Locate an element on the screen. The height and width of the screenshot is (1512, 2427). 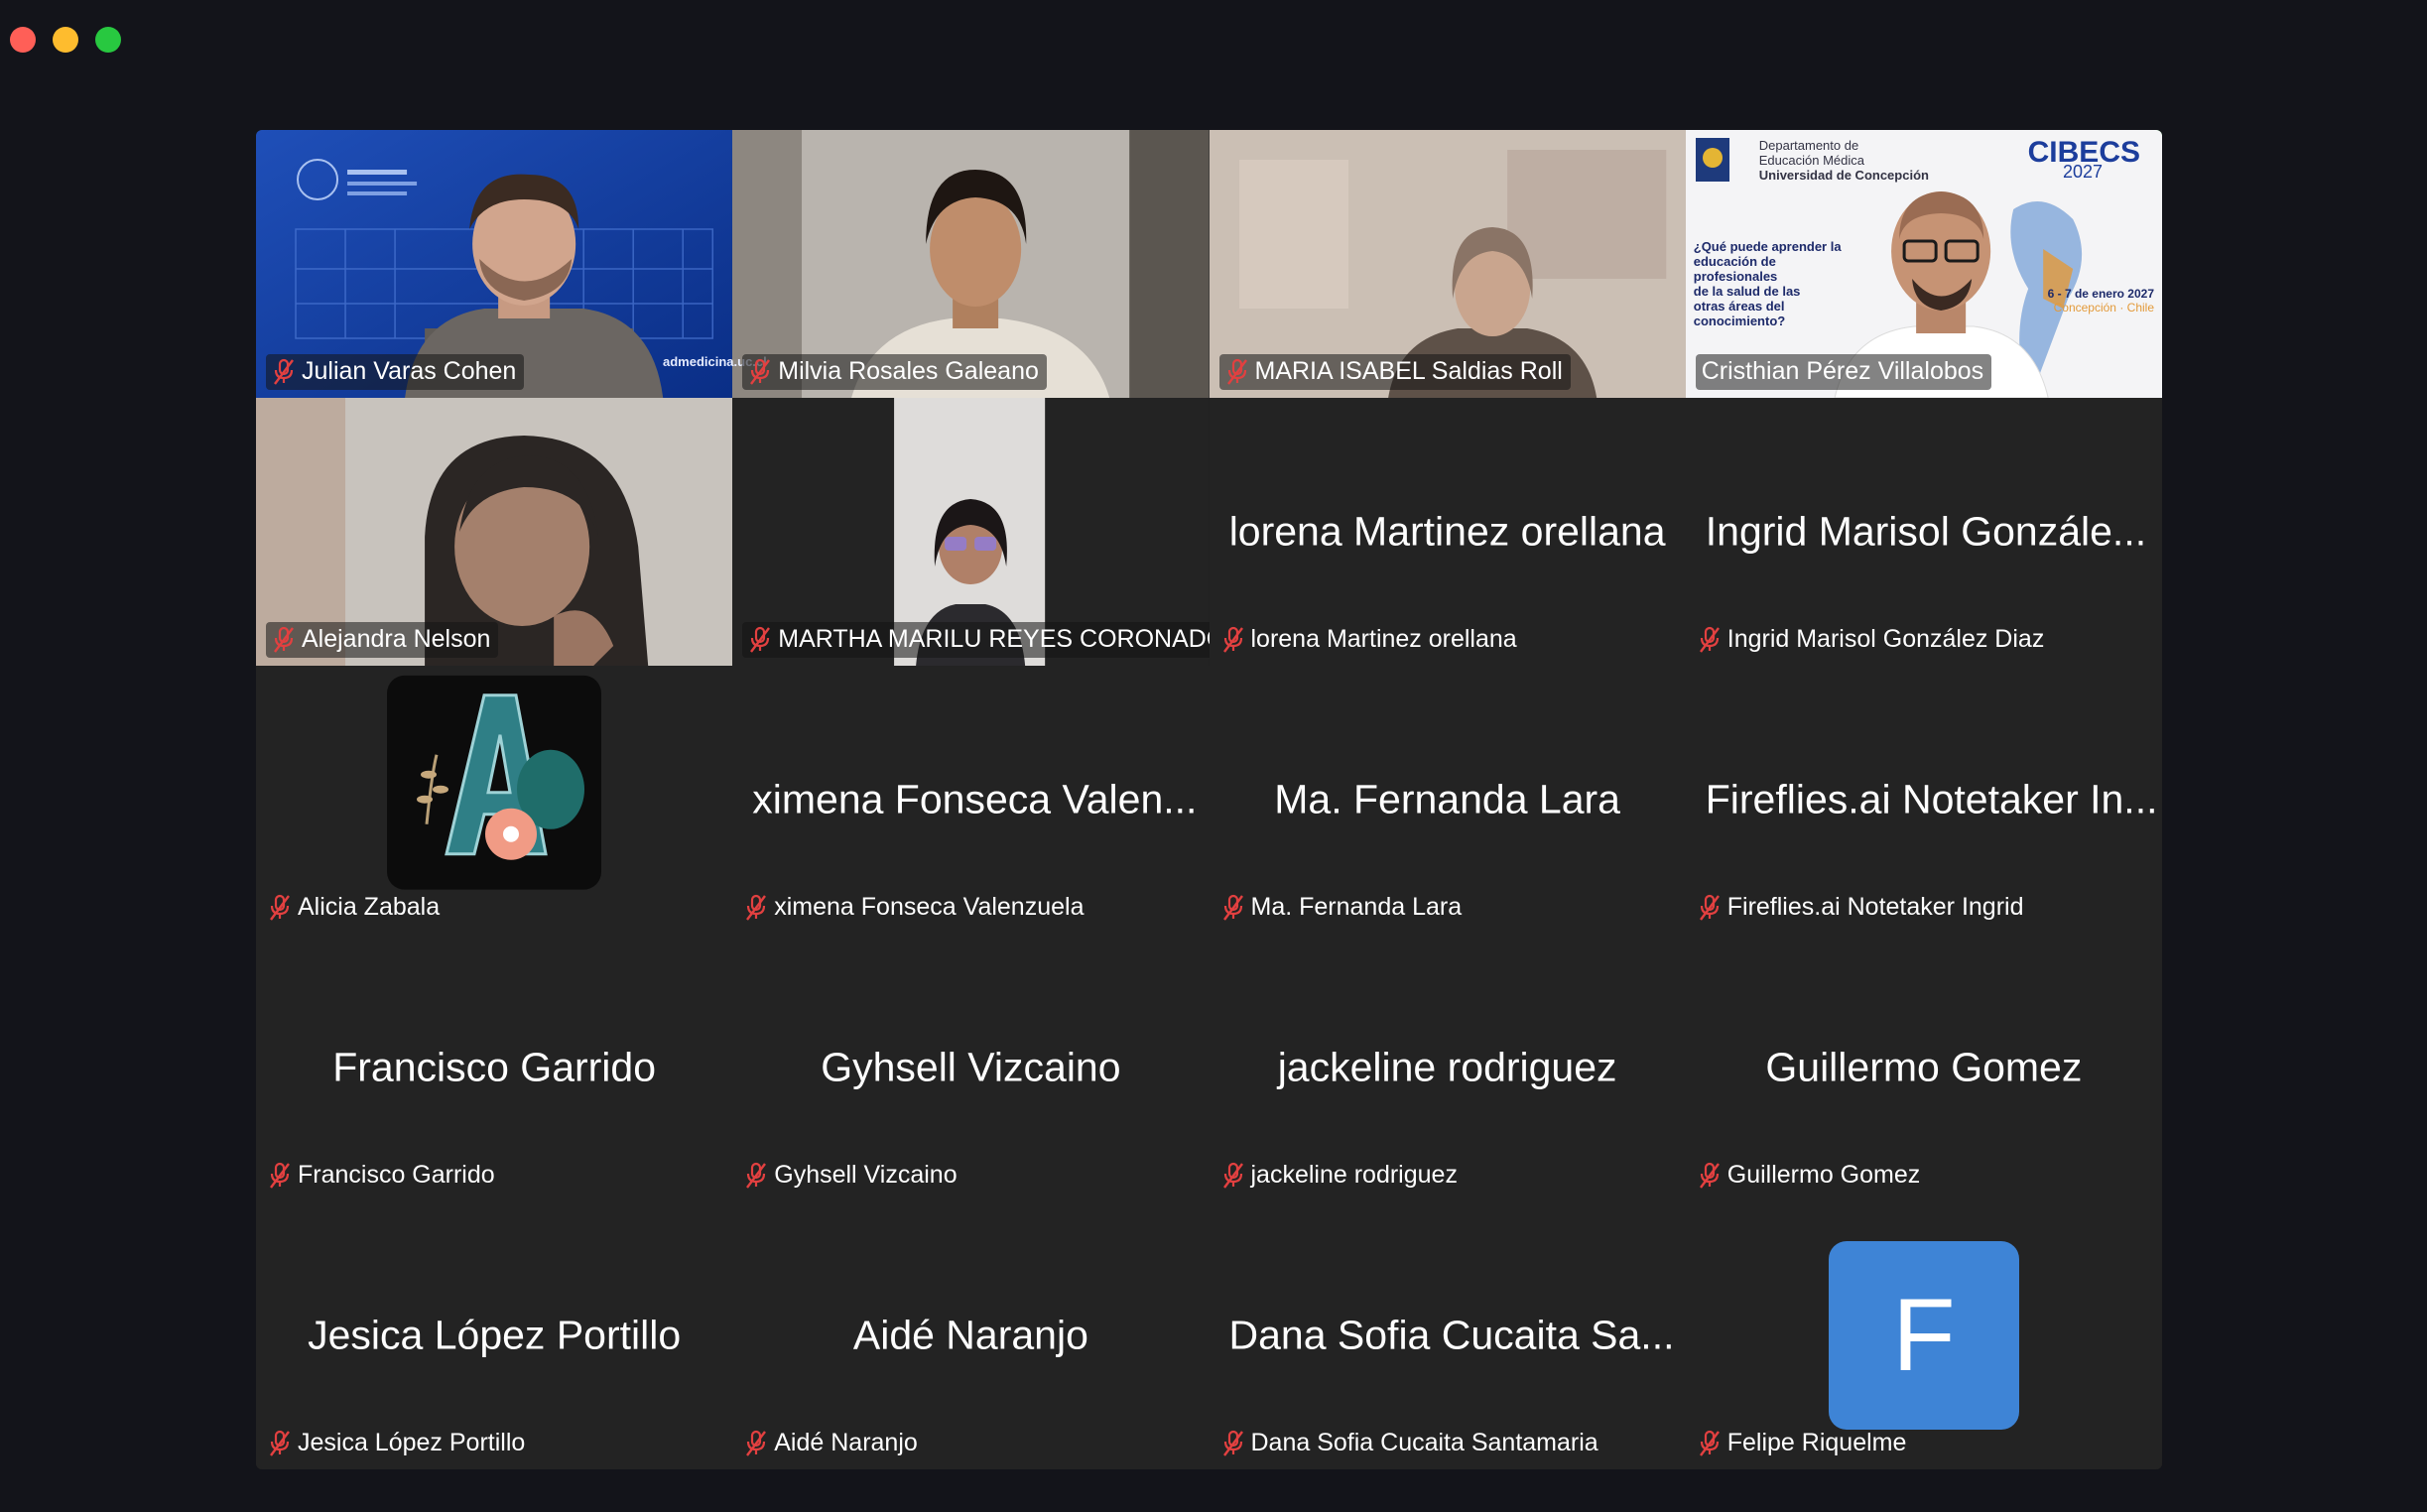
participant-tile-jackeline-rodriguez: jackeline rodriguez jackeline rodriguez is located at coordinates (1447, 1067).